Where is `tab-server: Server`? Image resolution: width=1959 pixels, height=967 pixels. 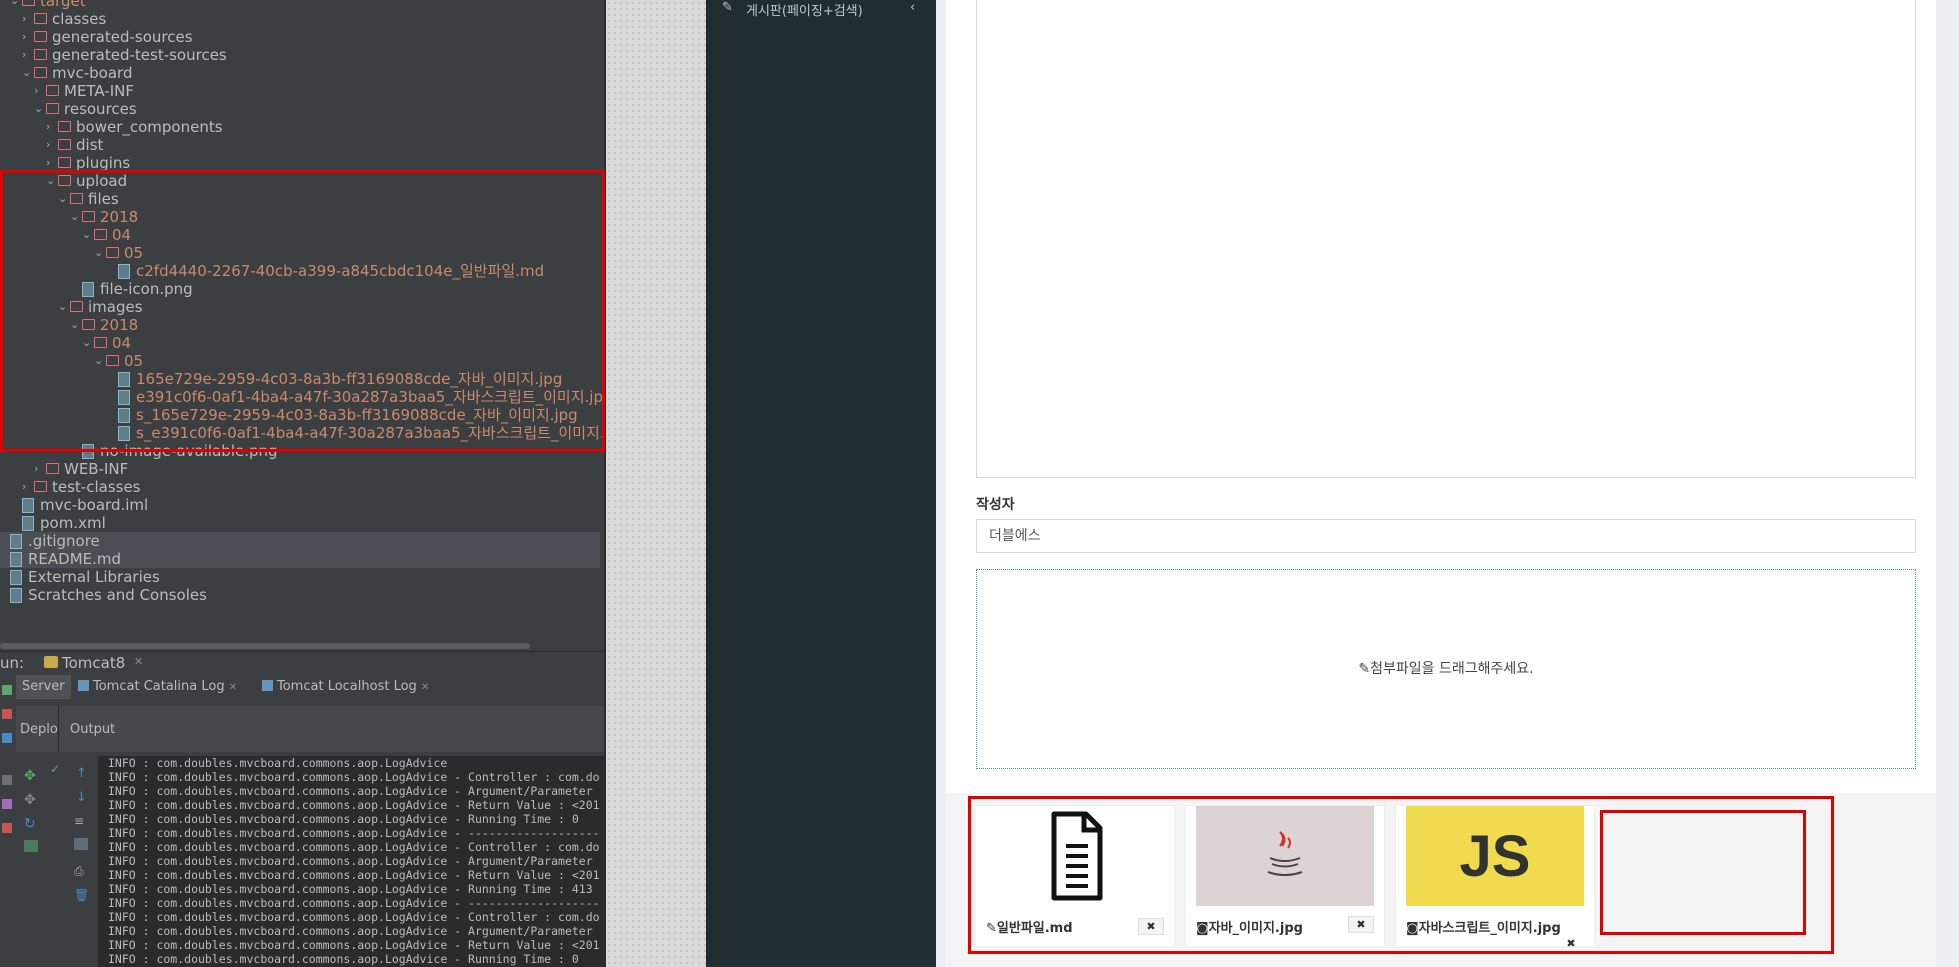
tab-server: Server is located at coordinates (43, 687).